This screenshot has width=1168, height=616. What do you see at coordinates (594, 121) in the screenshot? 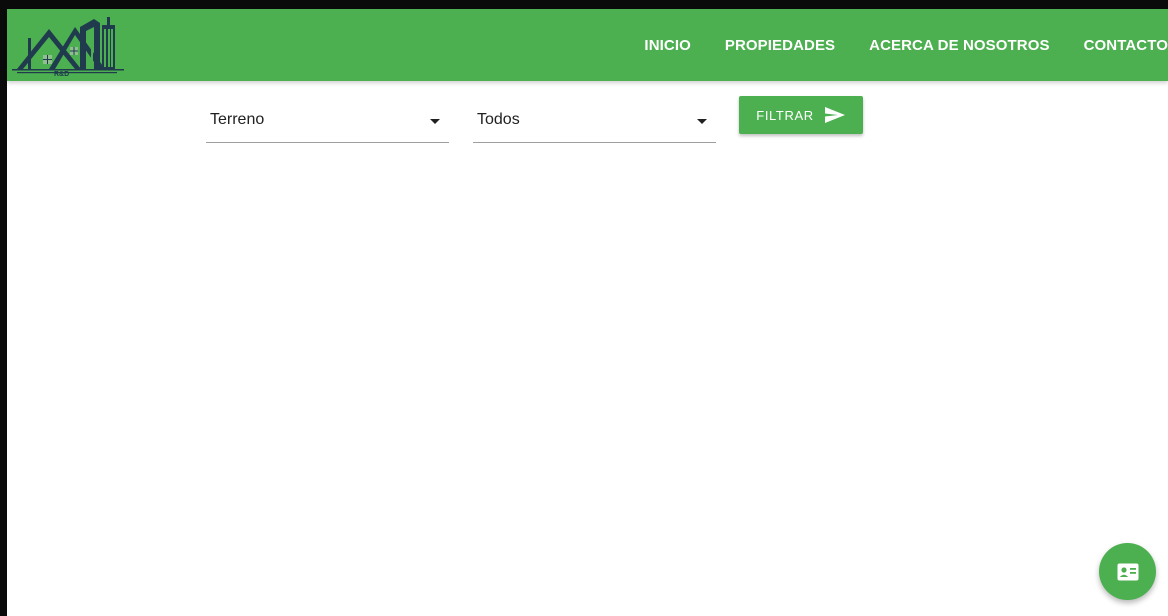
I see `location-select: Todos` at bounding box center [594, 121].